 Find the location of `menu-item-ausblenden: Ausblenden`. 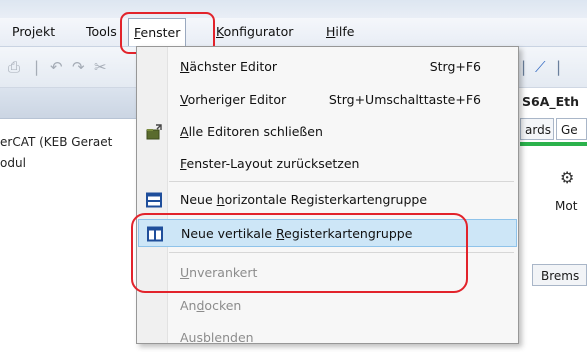

menu-item-ausblenden: Ausblenden is located at coordinates (327, 338).